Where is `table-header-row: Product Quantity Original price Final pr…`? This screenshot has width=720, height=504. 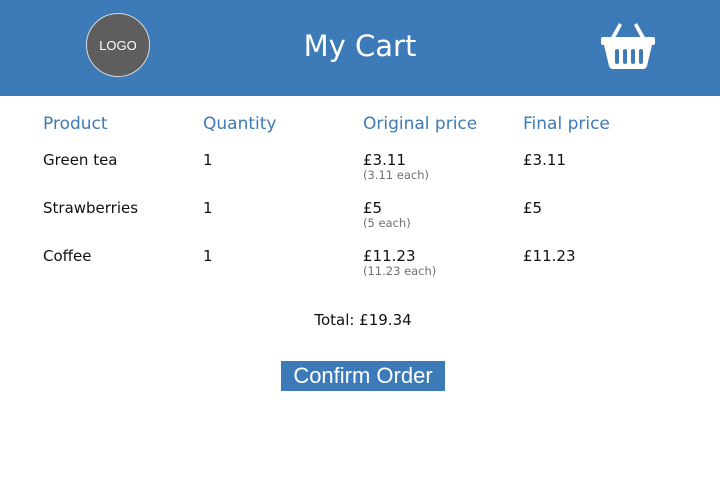 table-header-row: Product Quantity Original price Final pr… is located at coordinates (363, 130).